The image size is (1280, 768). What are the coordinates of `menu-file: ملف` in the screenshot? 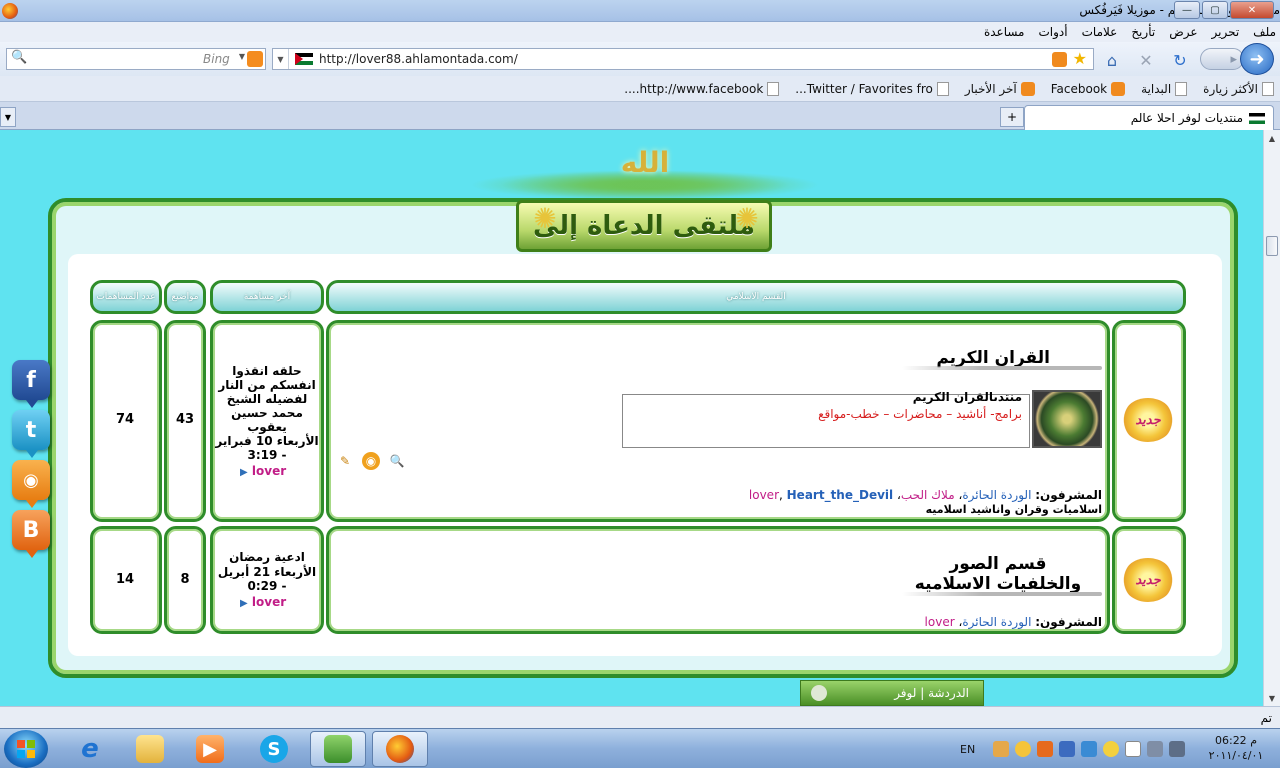 It's located at (1264, 32).